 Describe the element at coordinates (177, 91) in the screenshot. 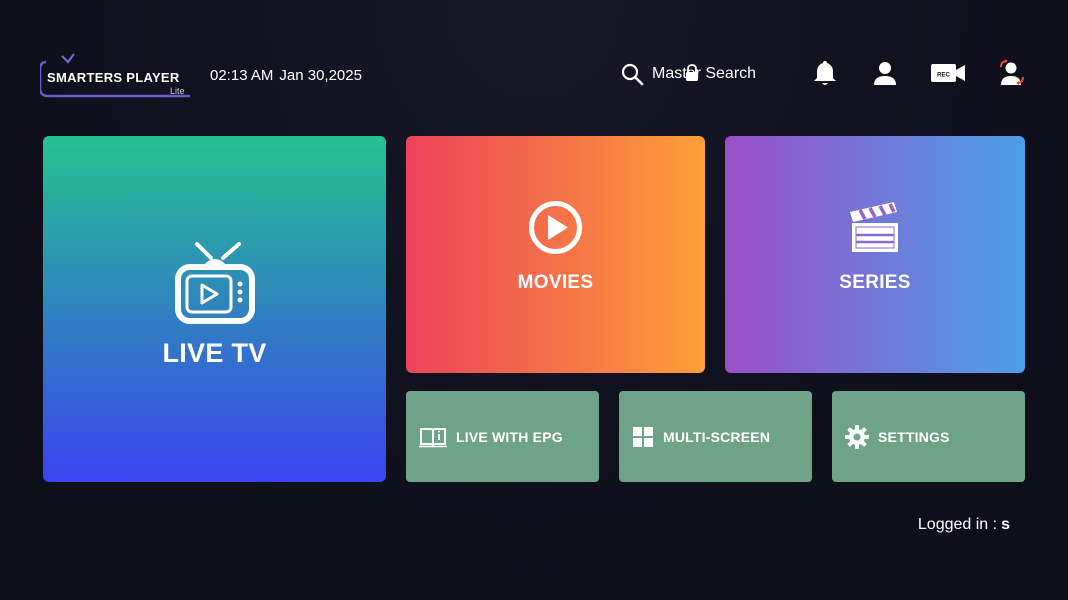

I see `logo-subtitle: Lite` at that location.